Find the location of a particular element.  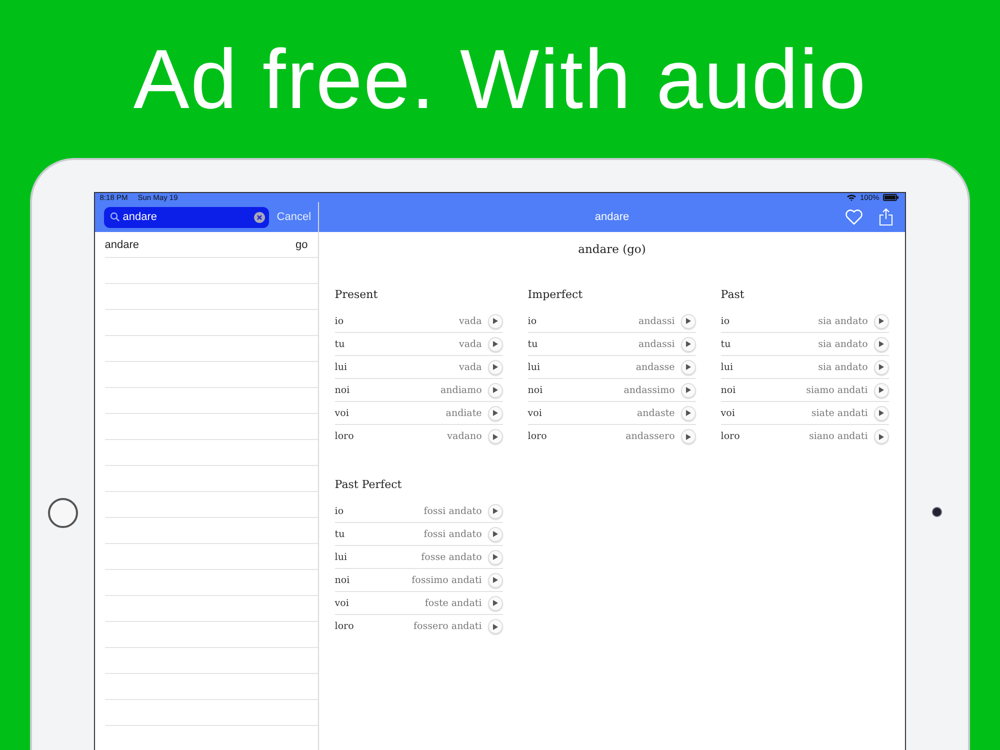

conjugation: sia andato is located at coordinates (842, 367).